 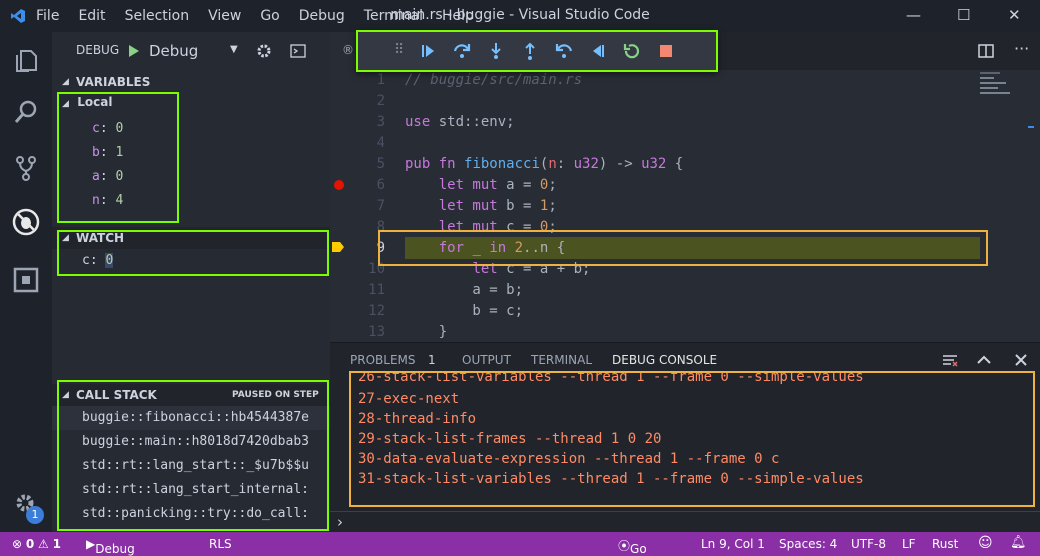 I want to click on start-debugging-icon, so click(x=134, y=51).